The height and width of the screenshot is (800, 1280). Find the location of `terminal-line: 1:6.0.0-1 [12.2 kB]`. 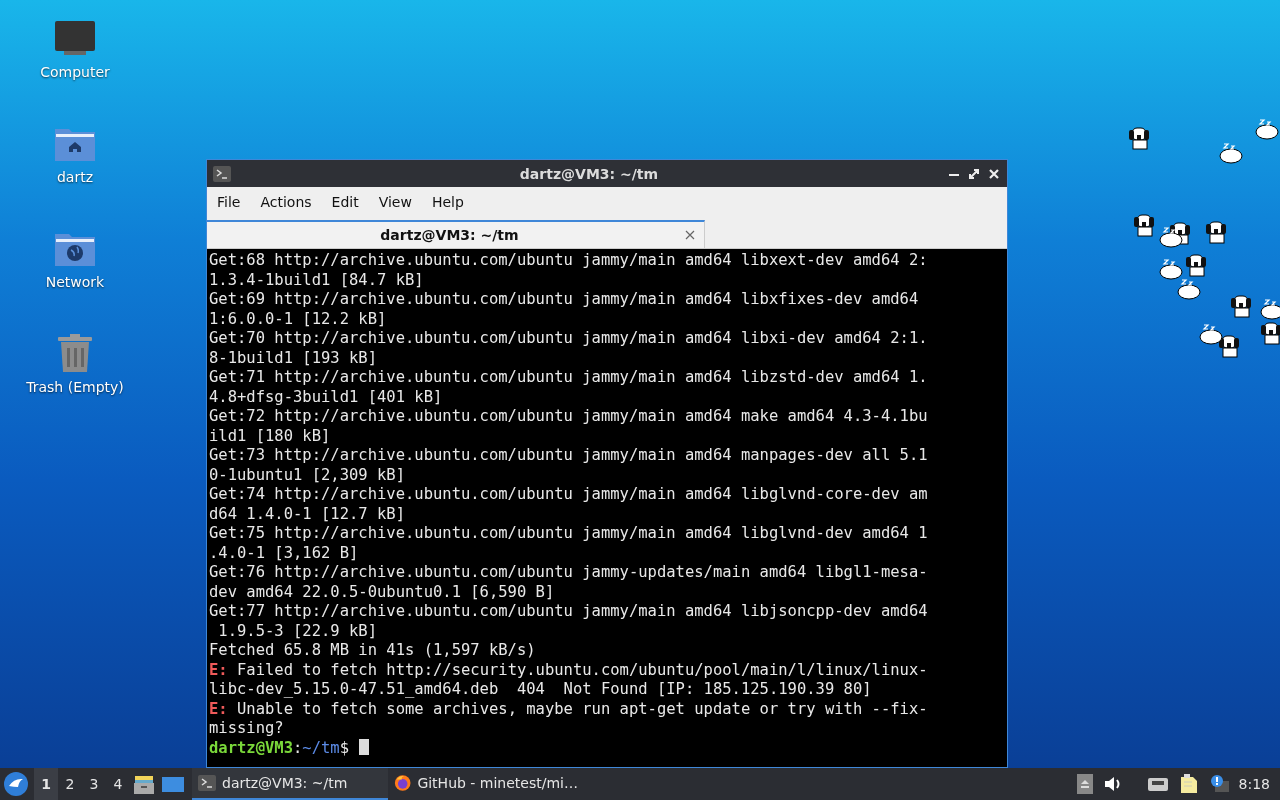

terminal-line: 1:6.0.0-1 [12.2 kB] is located at coordinates (298, 319).